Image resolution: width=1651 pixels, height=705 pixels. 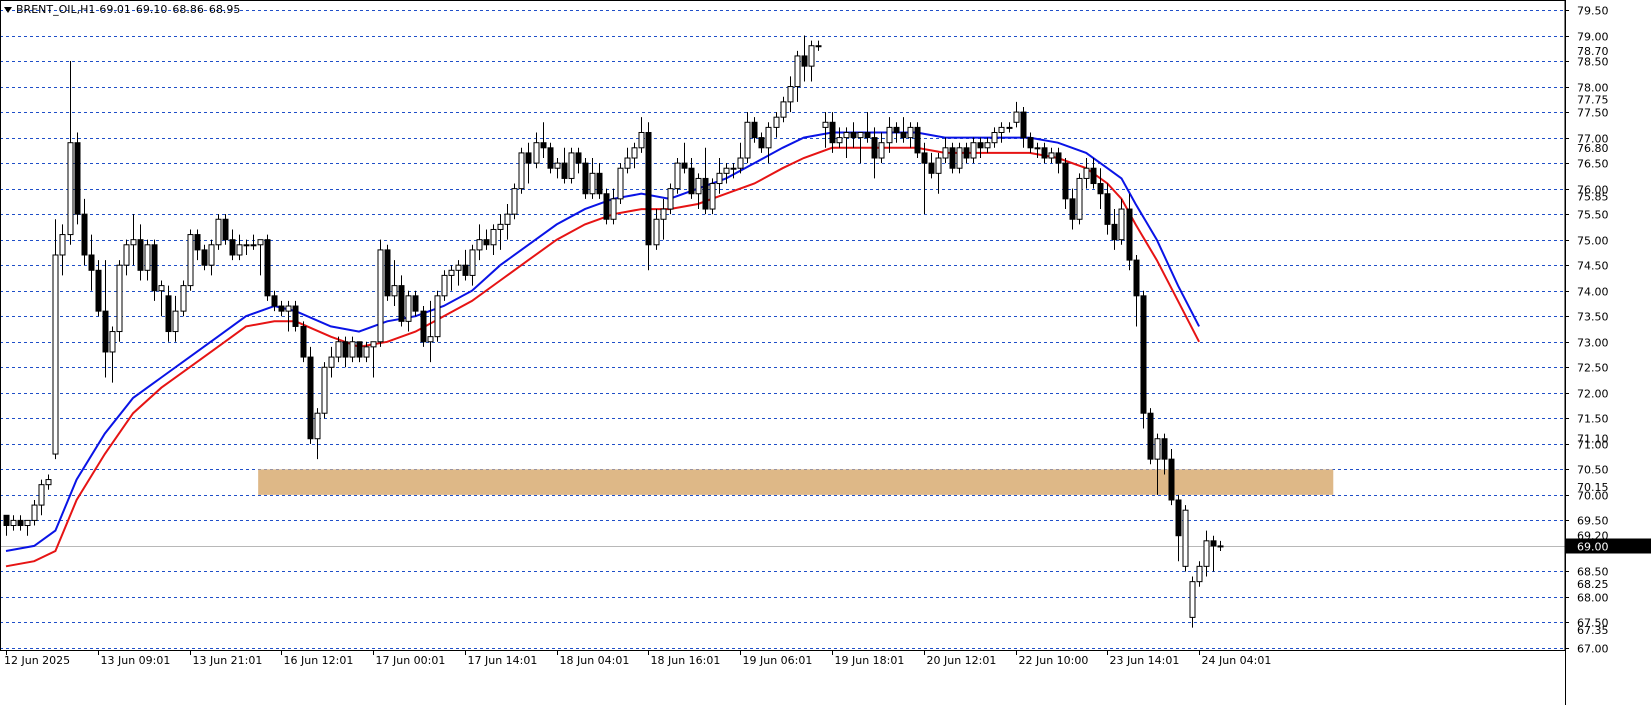 I want to click on time-tick-label: 24 Jun 04:01, so click(x=1237, y=660).